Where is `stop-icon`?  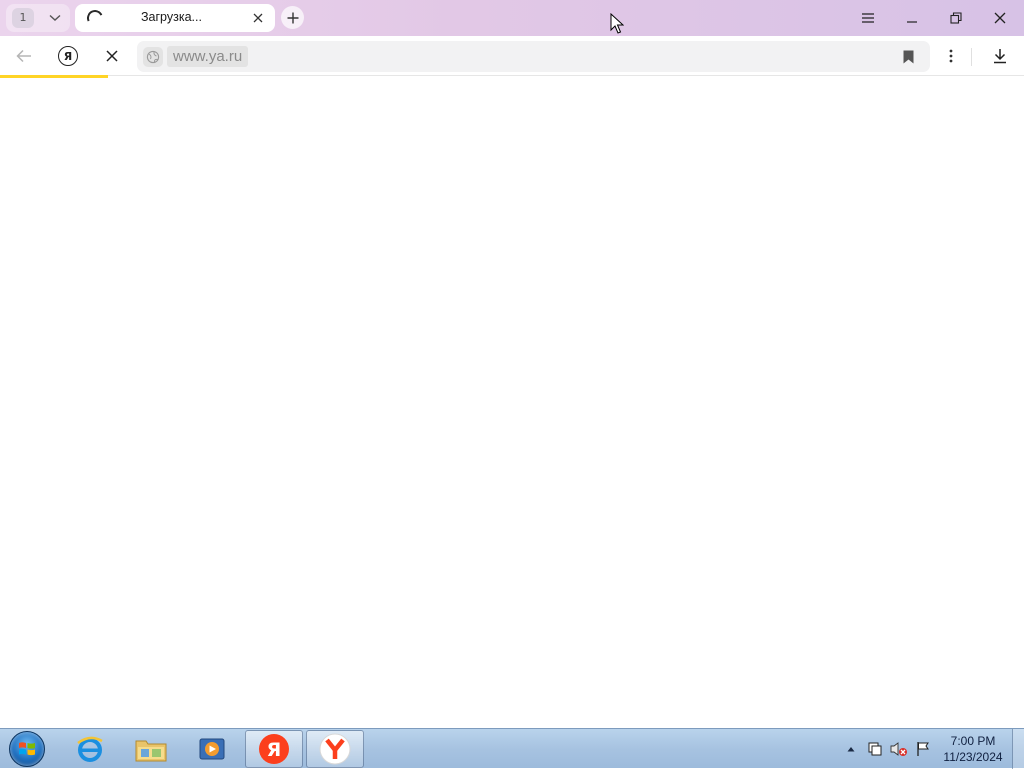
stop-icon is located at coordinates (112, 56).